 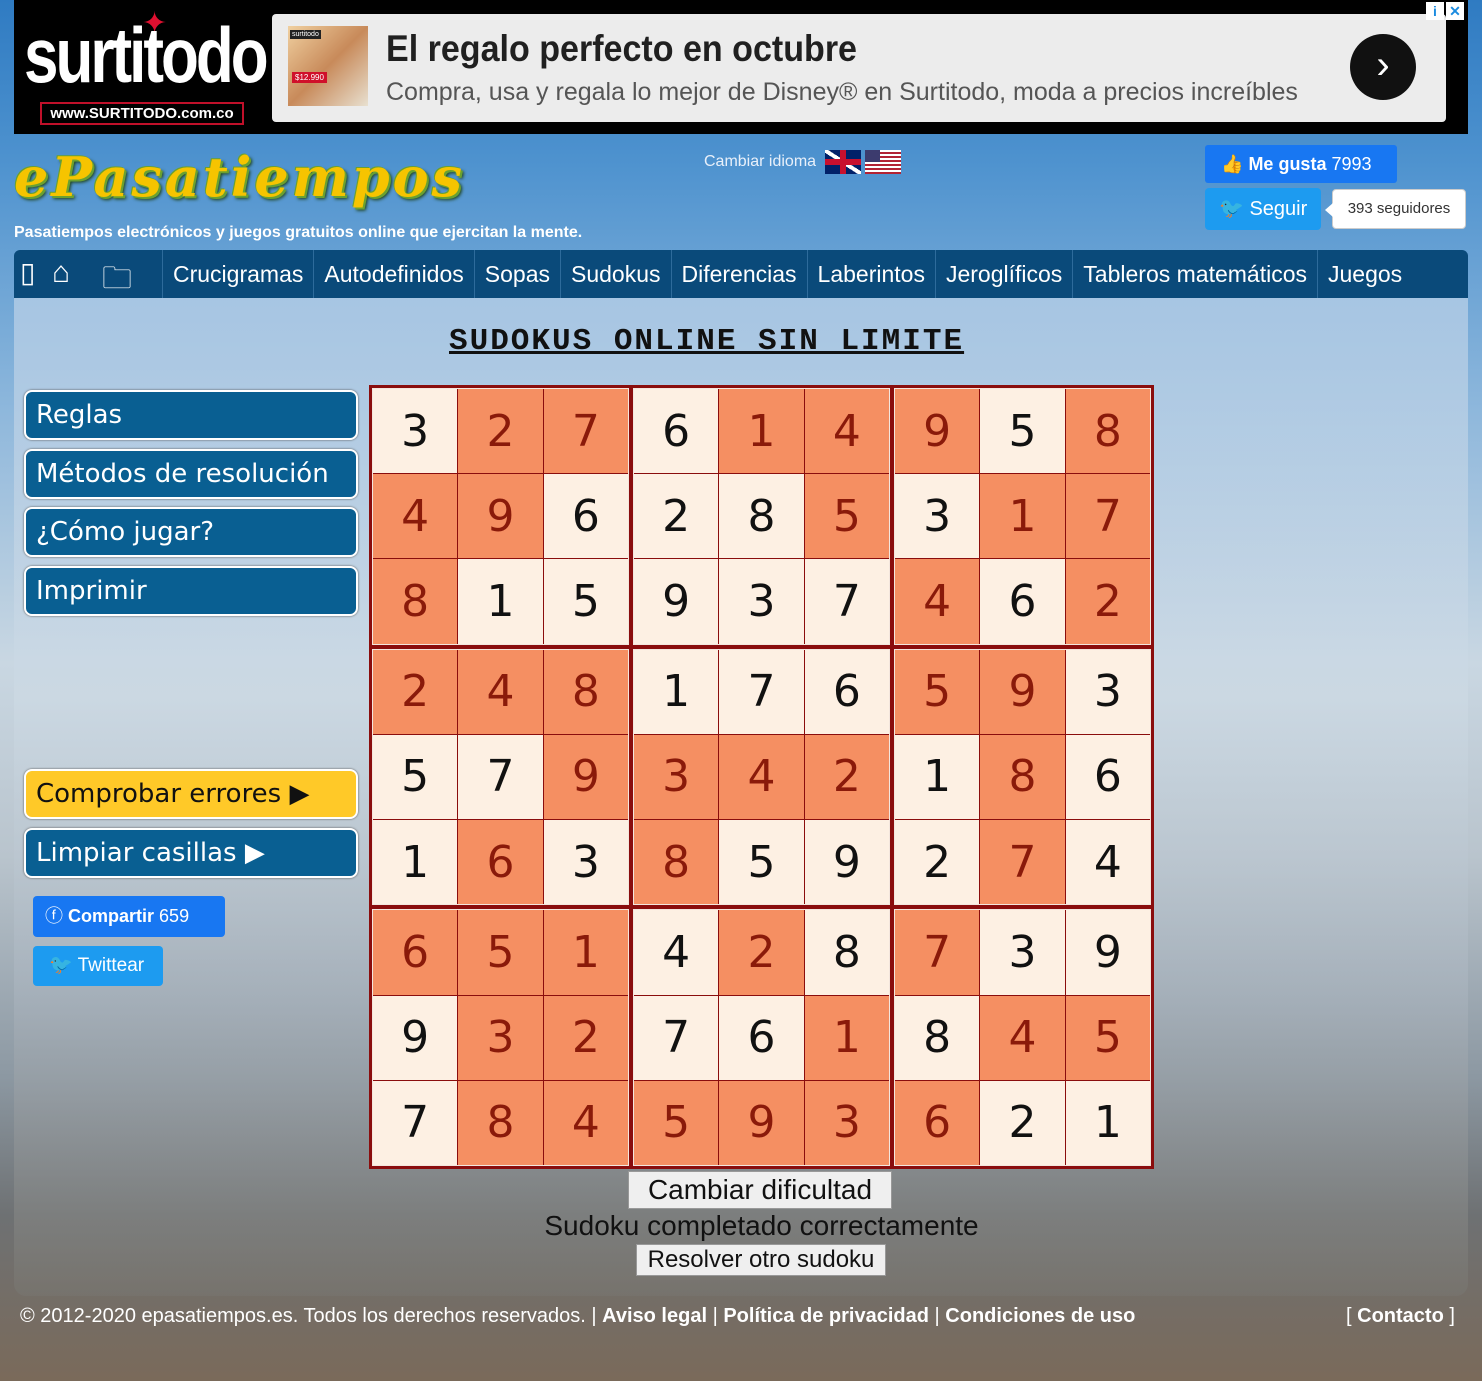 I want to click on clear-cells-button: Limpiar casillas ▶, so click(x=191, y=853).